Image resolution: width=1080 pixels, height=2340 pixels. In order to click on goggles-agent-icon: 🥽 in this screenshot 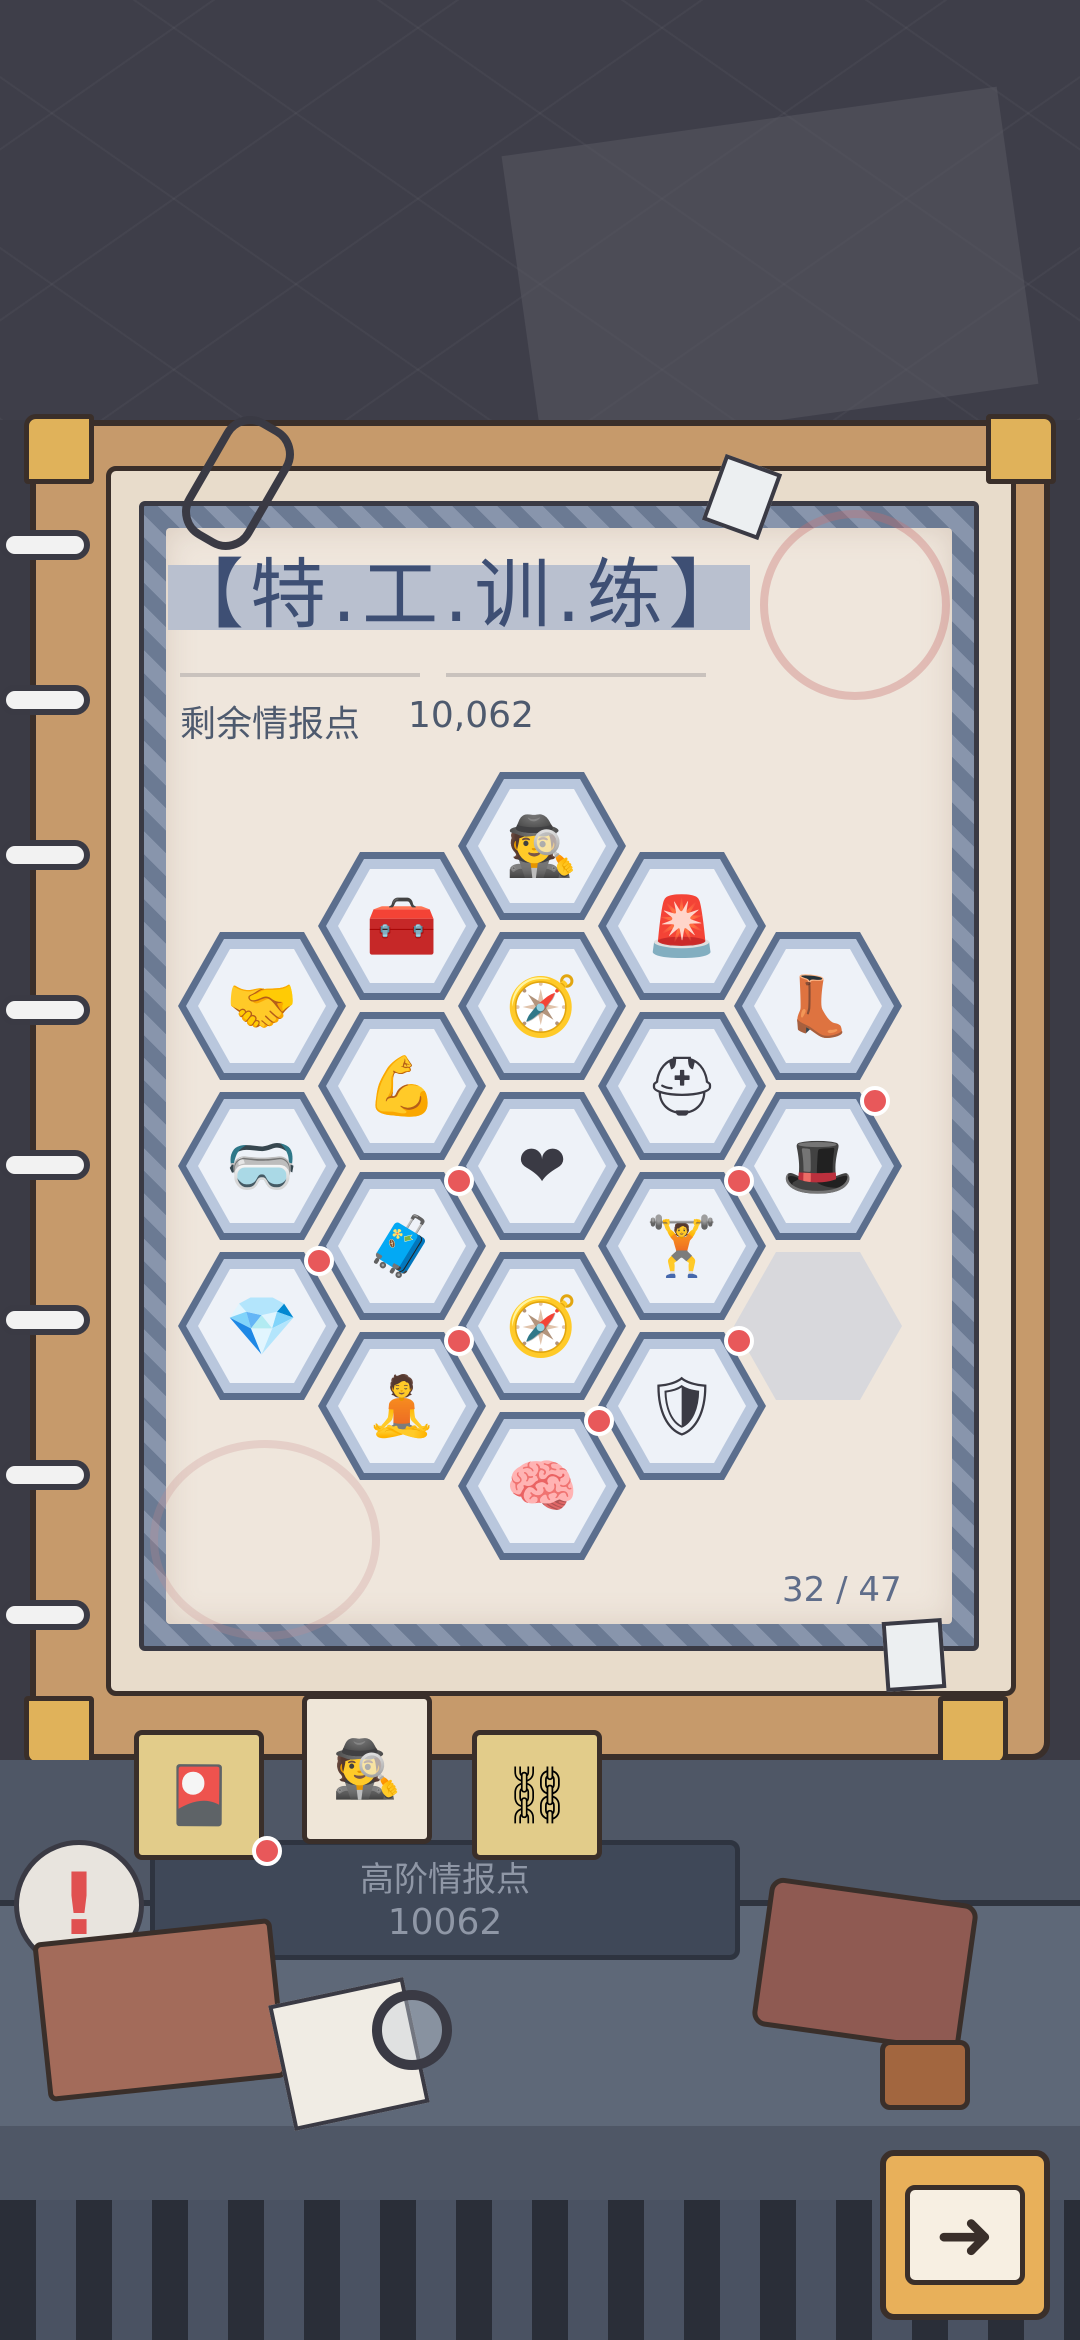, I will do `click(262, 1166)`.